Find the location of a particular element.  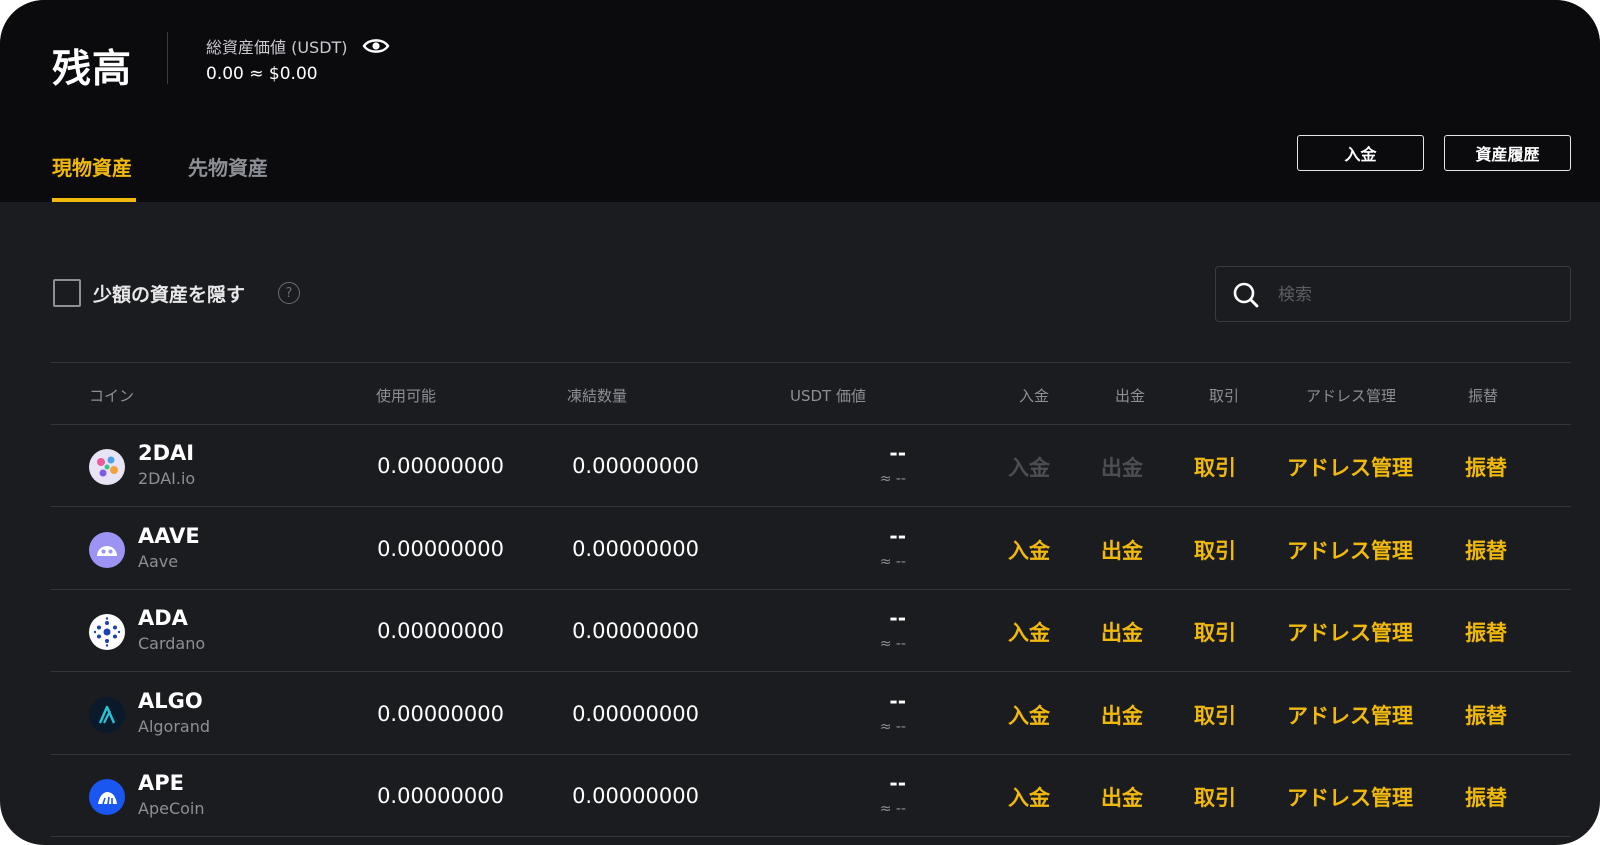

search-box is located at coordinates (1393, 294).